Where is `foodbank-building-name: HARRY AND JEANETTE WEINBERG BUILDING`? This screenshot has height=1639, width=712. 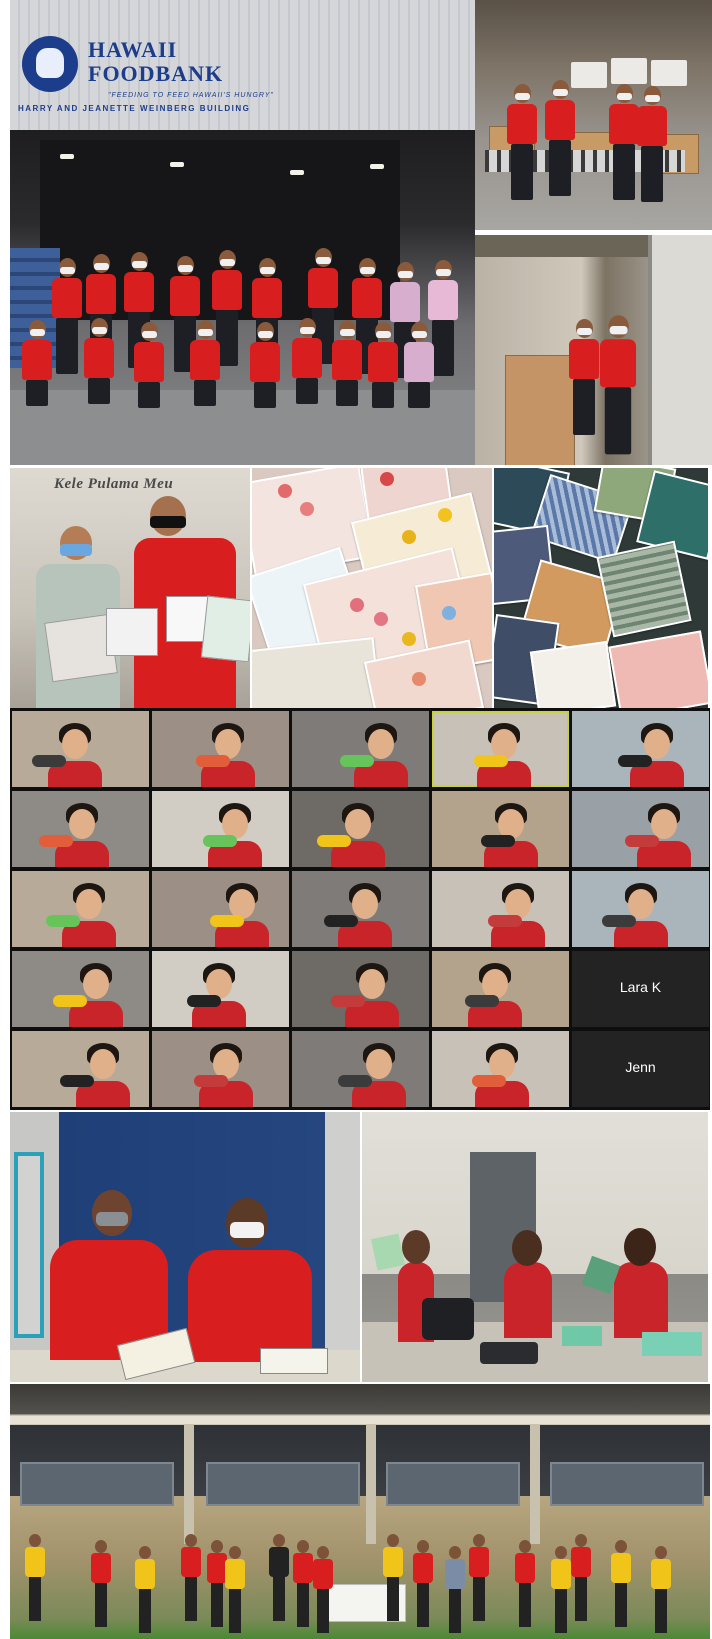 foodbank-building-name: HARRY AND JEANETTE WEINBERG BUILDING is located at coordinates (134, 108).